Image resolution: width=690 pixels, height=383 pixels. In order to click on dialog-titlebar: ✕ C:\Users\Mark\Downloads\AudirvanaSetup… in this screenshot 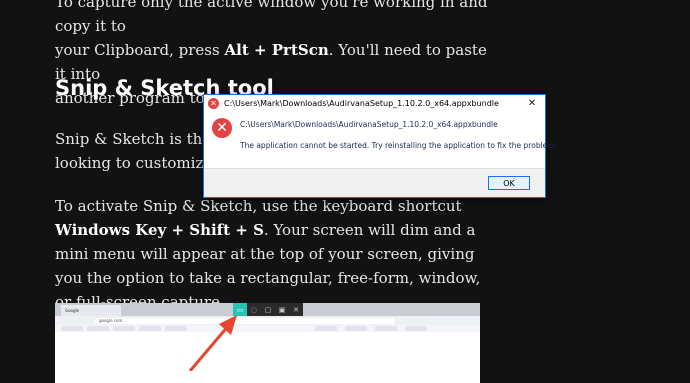, I will do `click(374, 103)`.